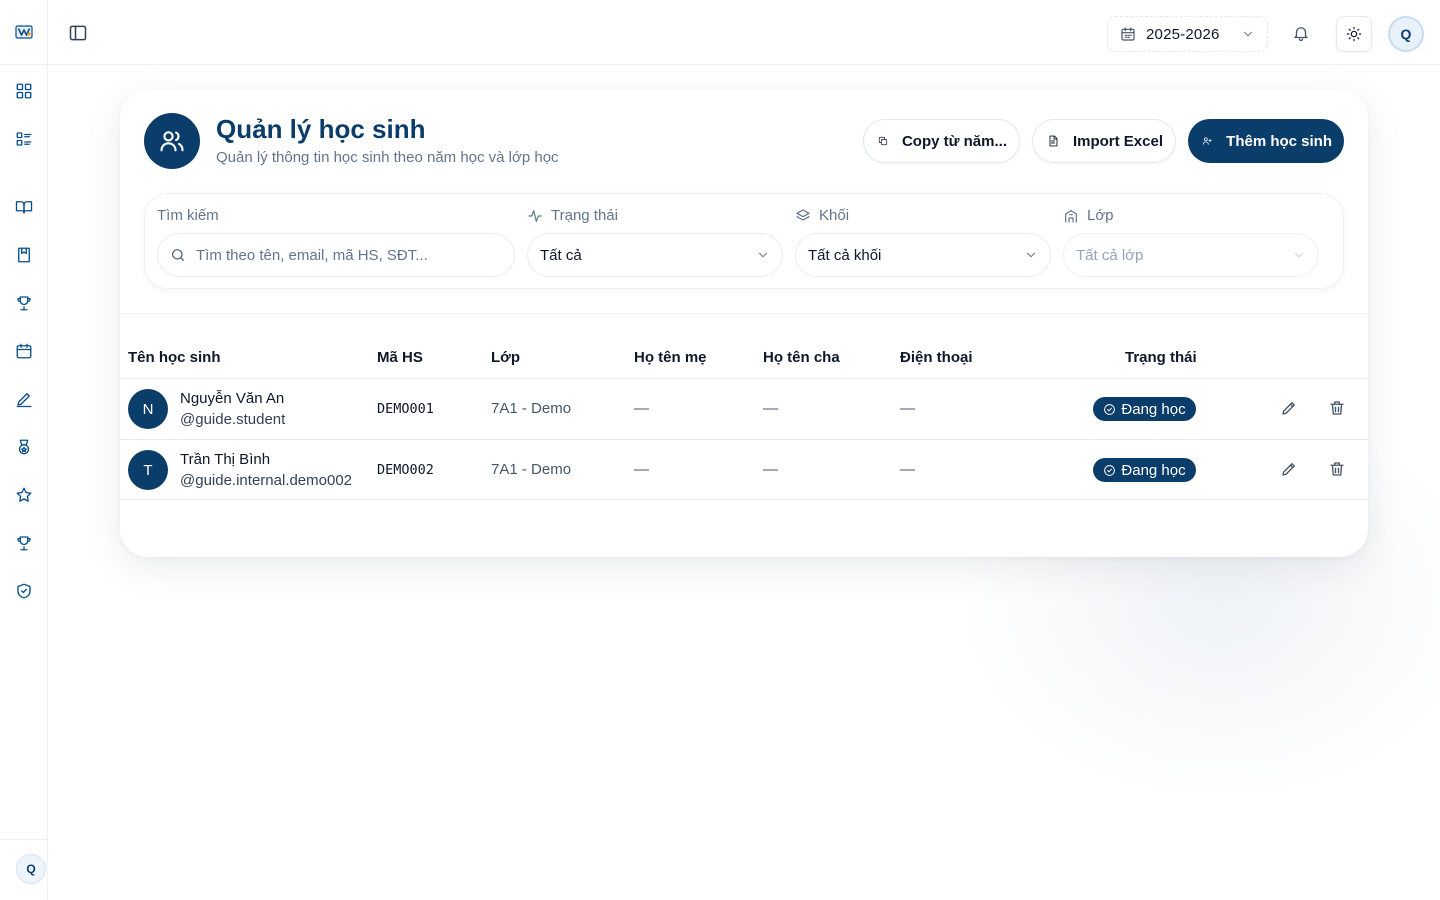 This screenshot has width=1440, height=900. I want to click on class-filter-label: Lớp, so click(1088, 215).